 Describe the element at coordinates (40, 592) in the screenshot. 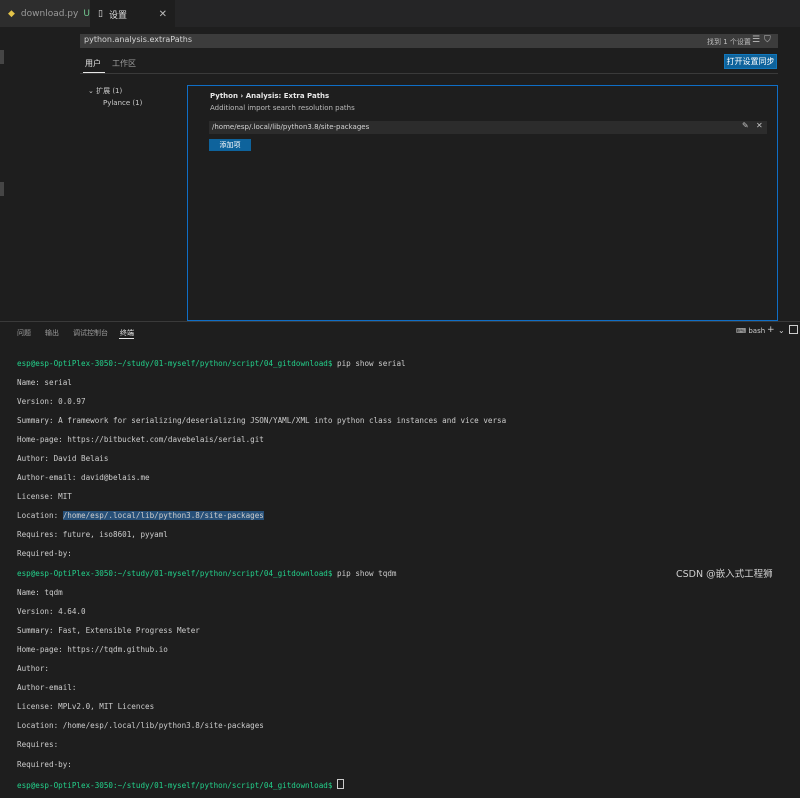

I see `terminal-line: Name: tqdm` at that location.